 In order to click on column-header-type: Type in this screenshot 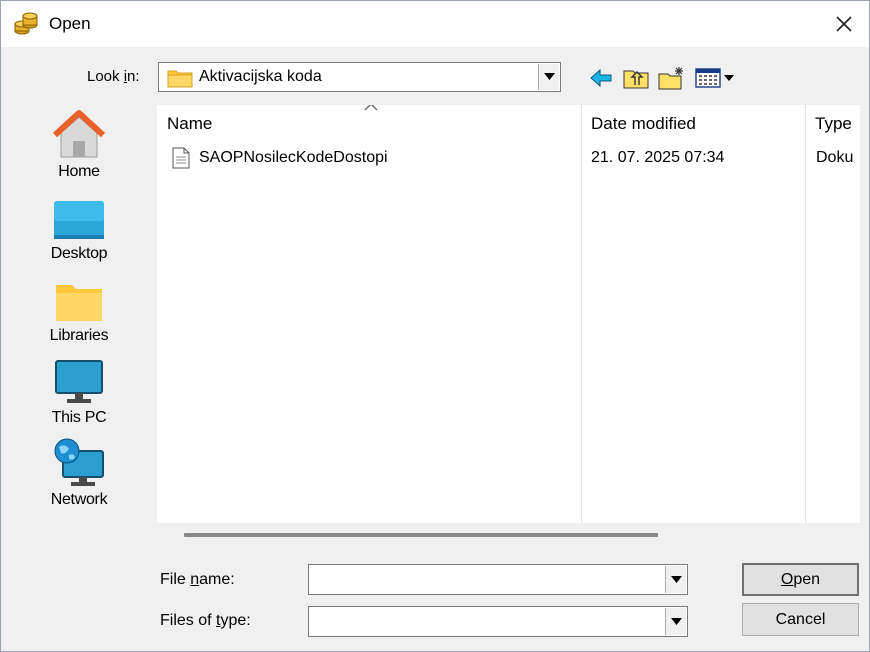, I will do `click(832, 124)`.